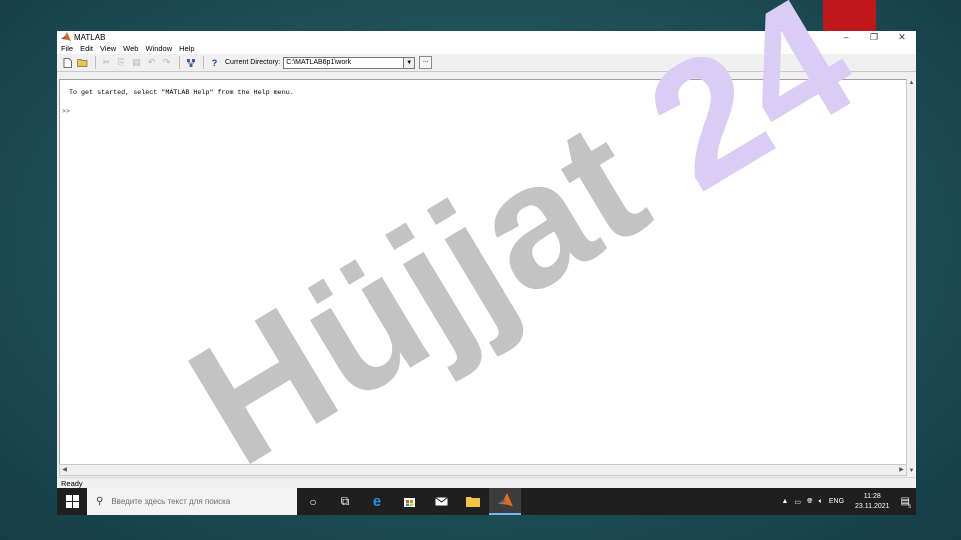  I want to click on help-icon: ?, so click(214, 62).